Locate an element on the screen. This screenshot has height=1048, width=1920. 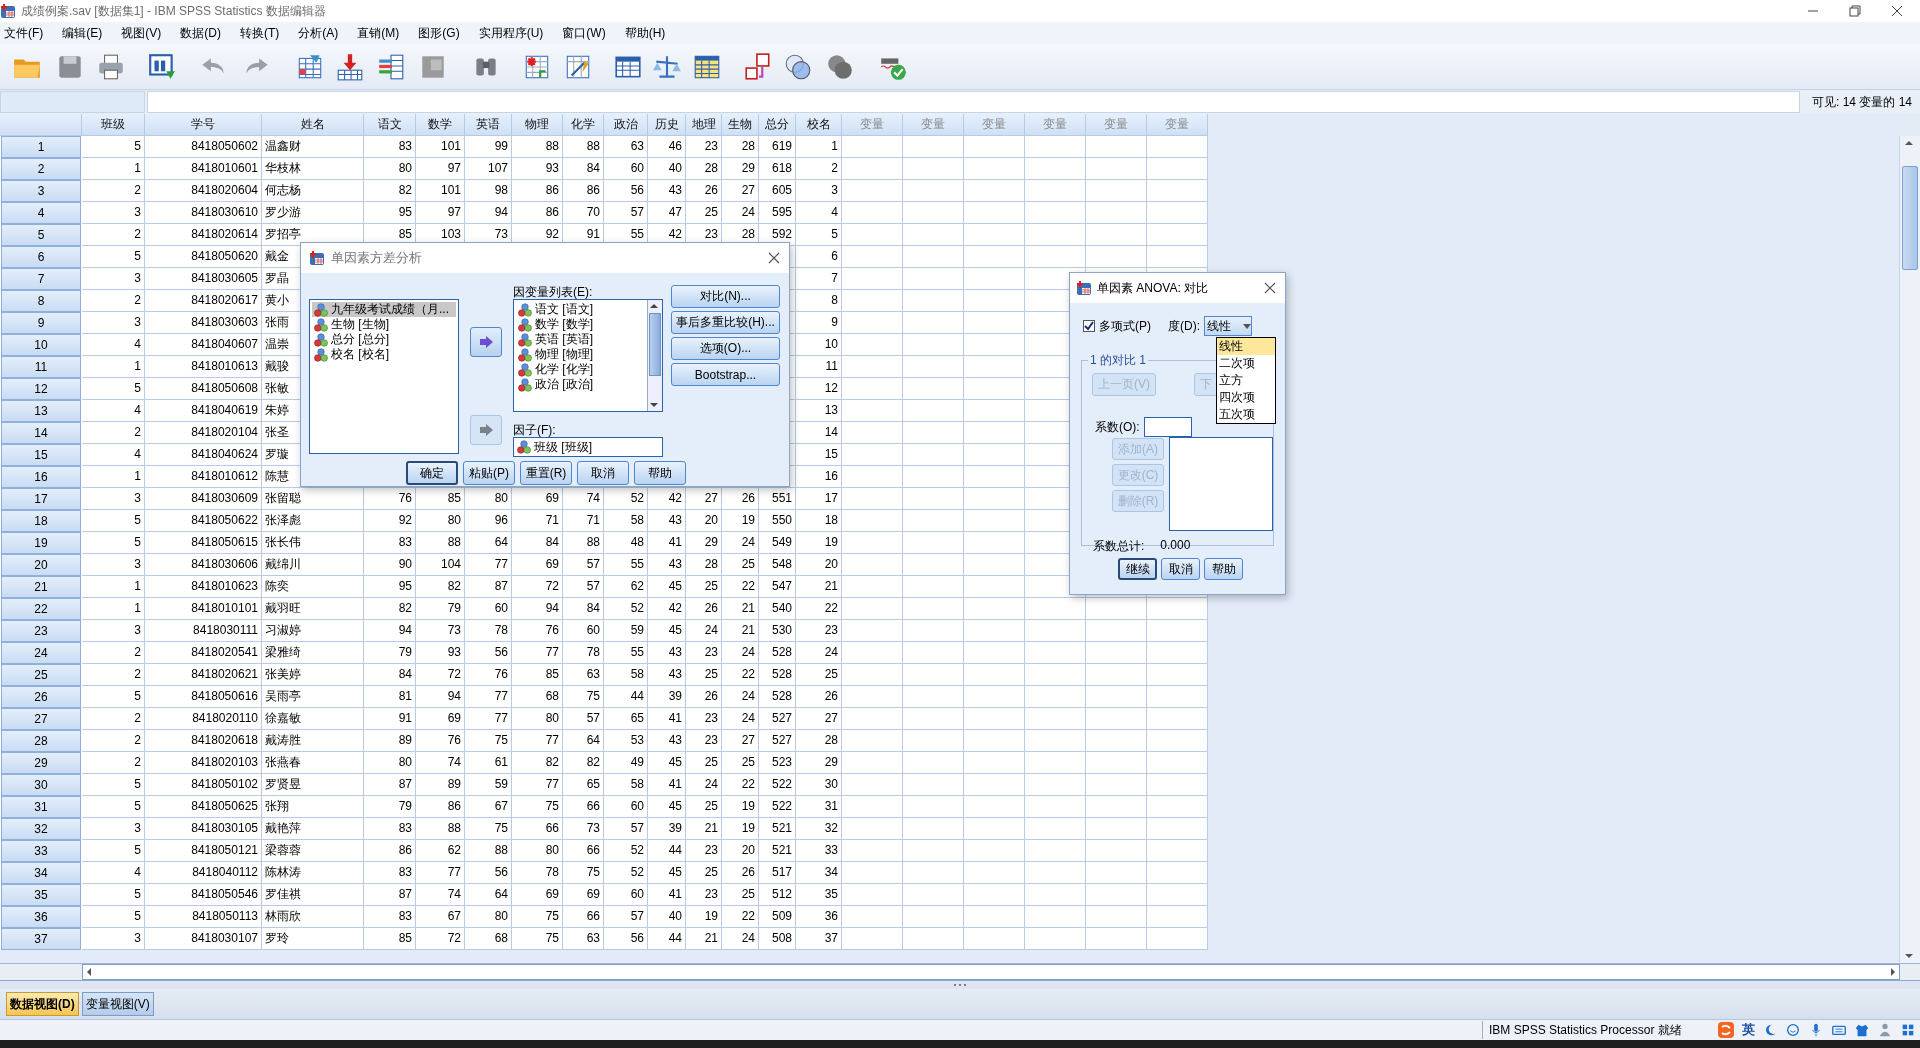
menu-item: 直销(M) is located at coordinates (378, 33).